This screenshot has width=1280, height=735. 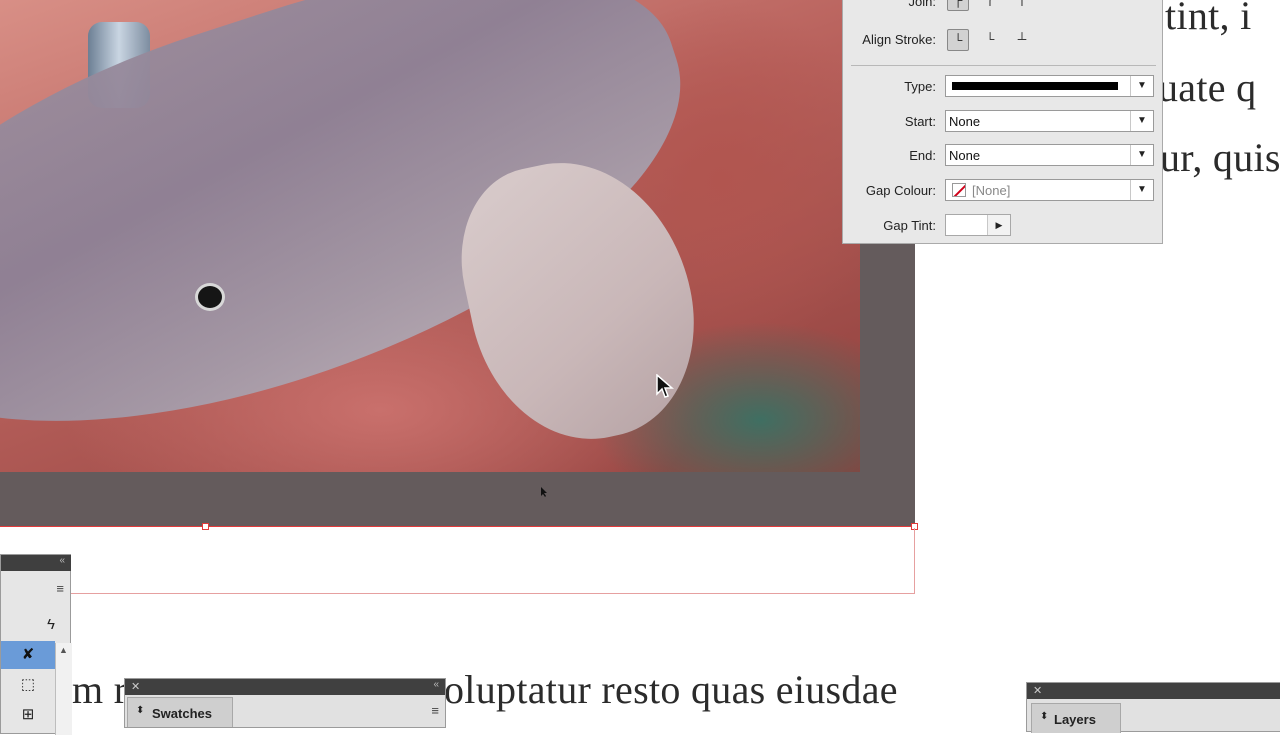 What do you see at coordinates (1076, 718) in the screenshot?
I see `layers-tab: ⬍ Layers` at bounding box center [1076, 718].